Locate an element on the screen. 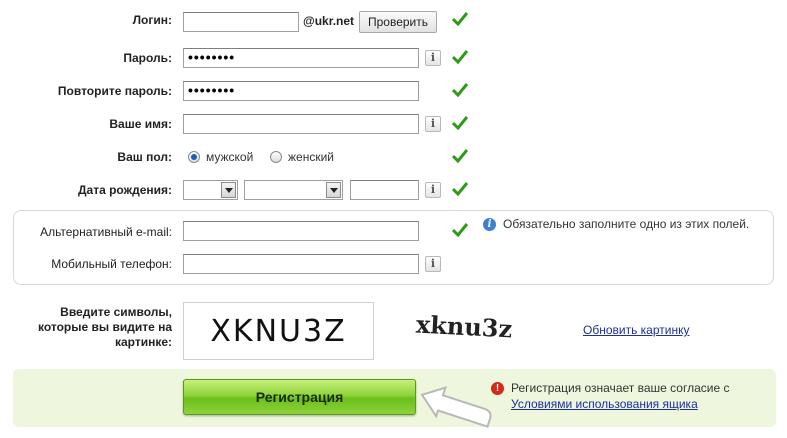 This screenshot has height=438, width=787. captcha-image: XKNU3Z is located at coordinates (278, 331).